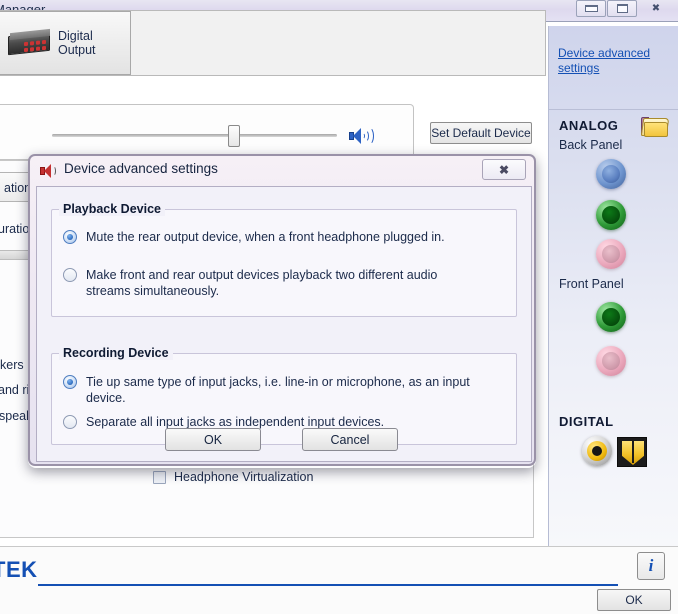  I want to click on recording-option-1-radio, so click(70, 382).